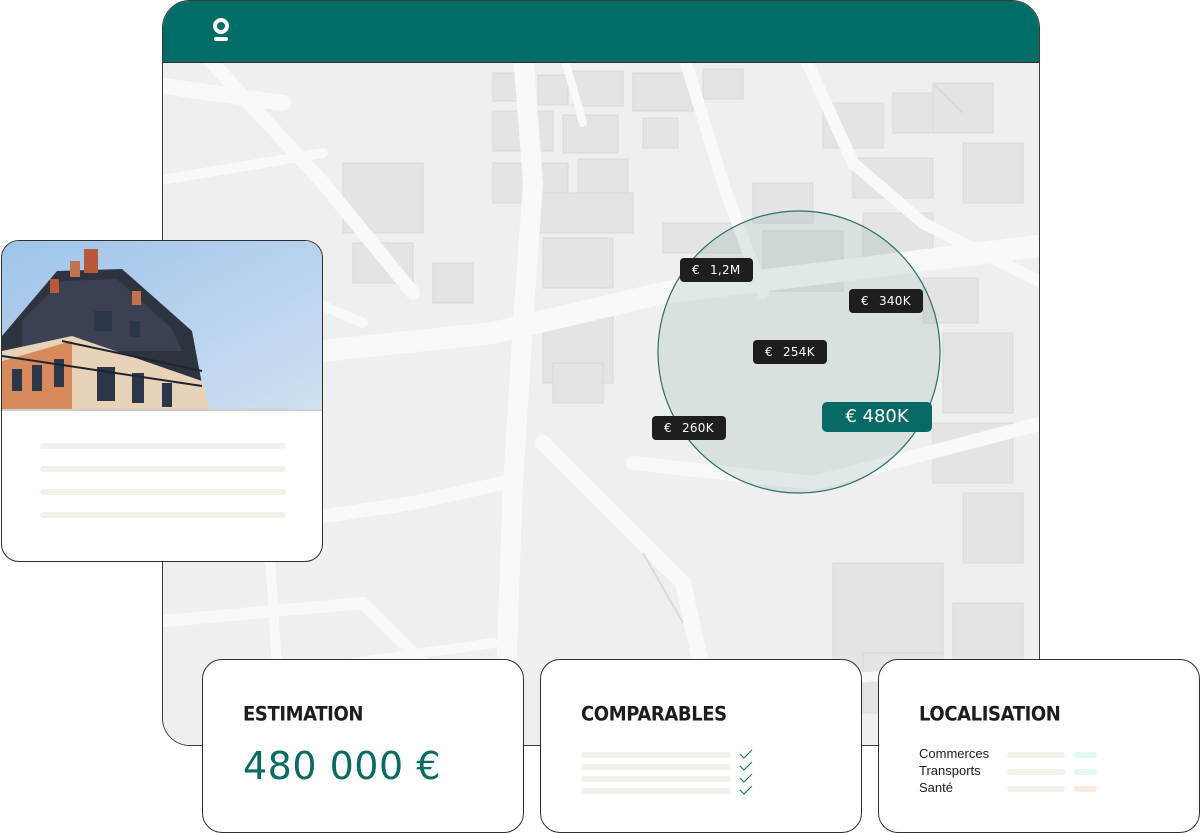 Image resolution: width=1200 pixels, height=833 pixels. Describe the element at coordinates (342, 766) in the screenshot. I see `estimated-price: 480 000 €` at that location.